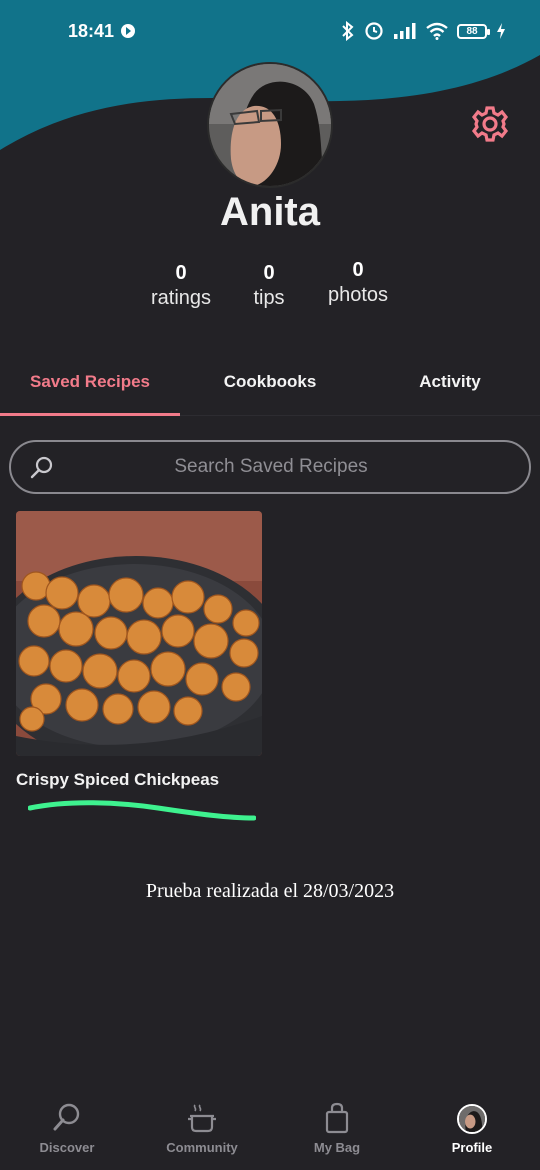 The height and width of the screenshot is (1170, 540). Describe the element at coordinates (269, 286) in the screenshot. I see `stat-tips: 0 tips` at that location.